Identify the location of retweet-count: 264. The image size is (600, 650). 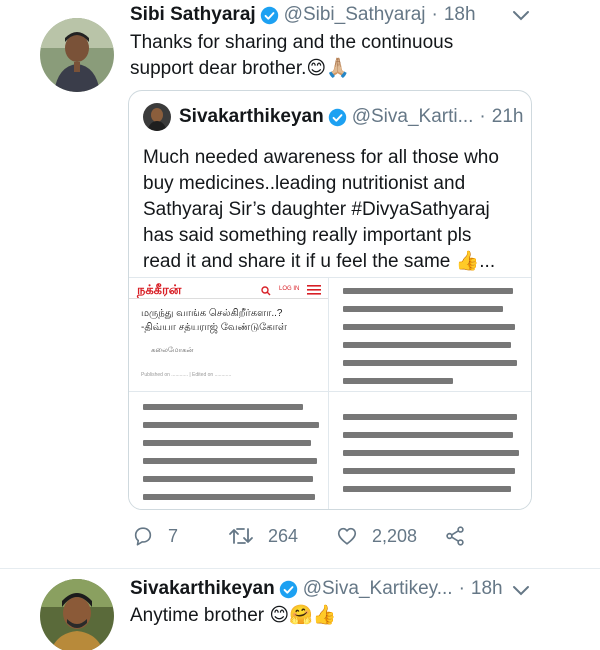
(283, 535).